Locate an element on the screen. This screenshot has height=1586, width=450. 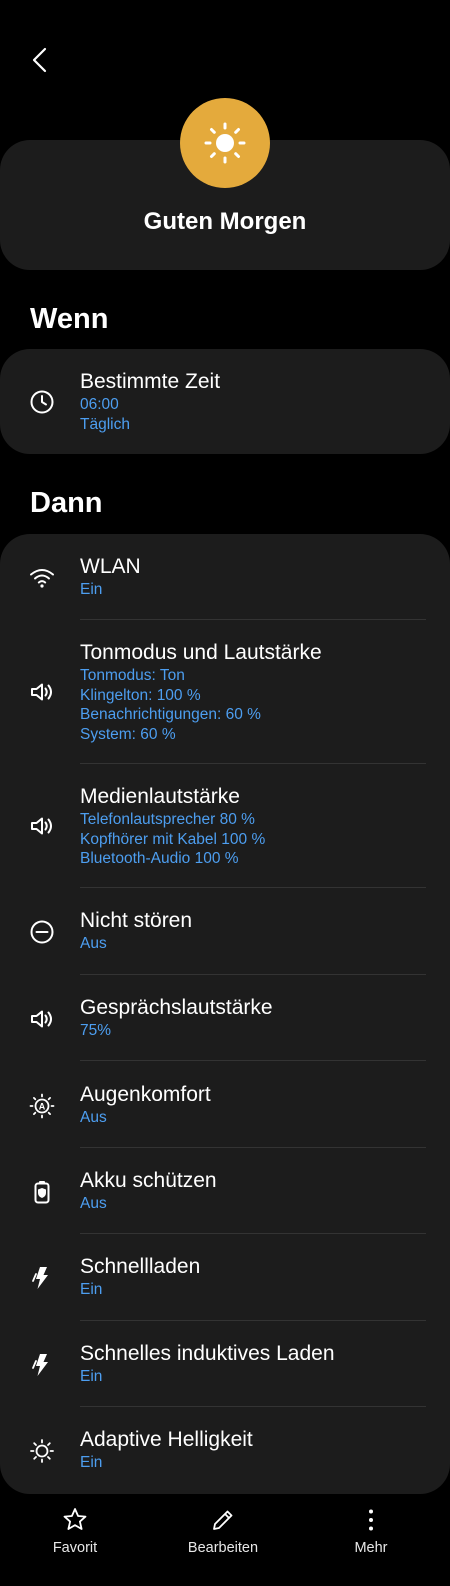
more-vertical-icon is located at coordinates (371, 1520).